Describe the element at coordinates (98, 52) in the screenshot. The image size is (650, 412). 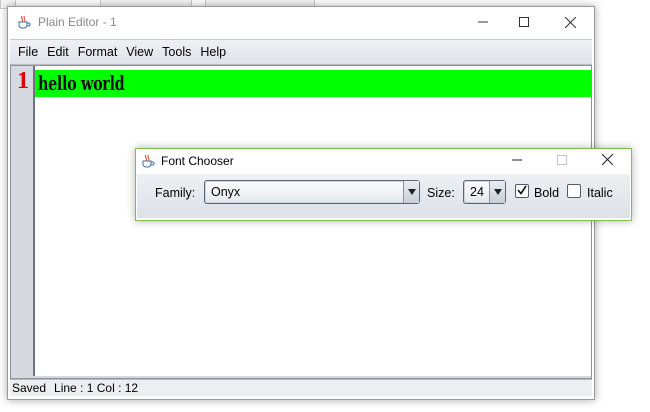
I see `menu-format: Format` at that location.